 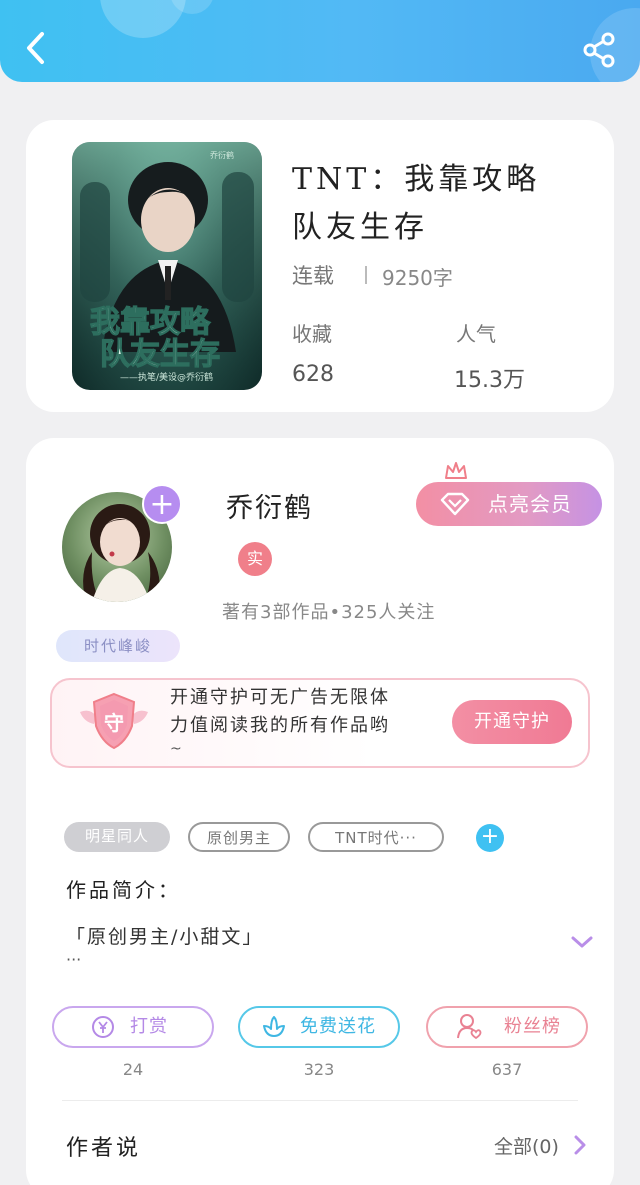 I want to click on shield-icon: 守, so click(x=114, y=721).